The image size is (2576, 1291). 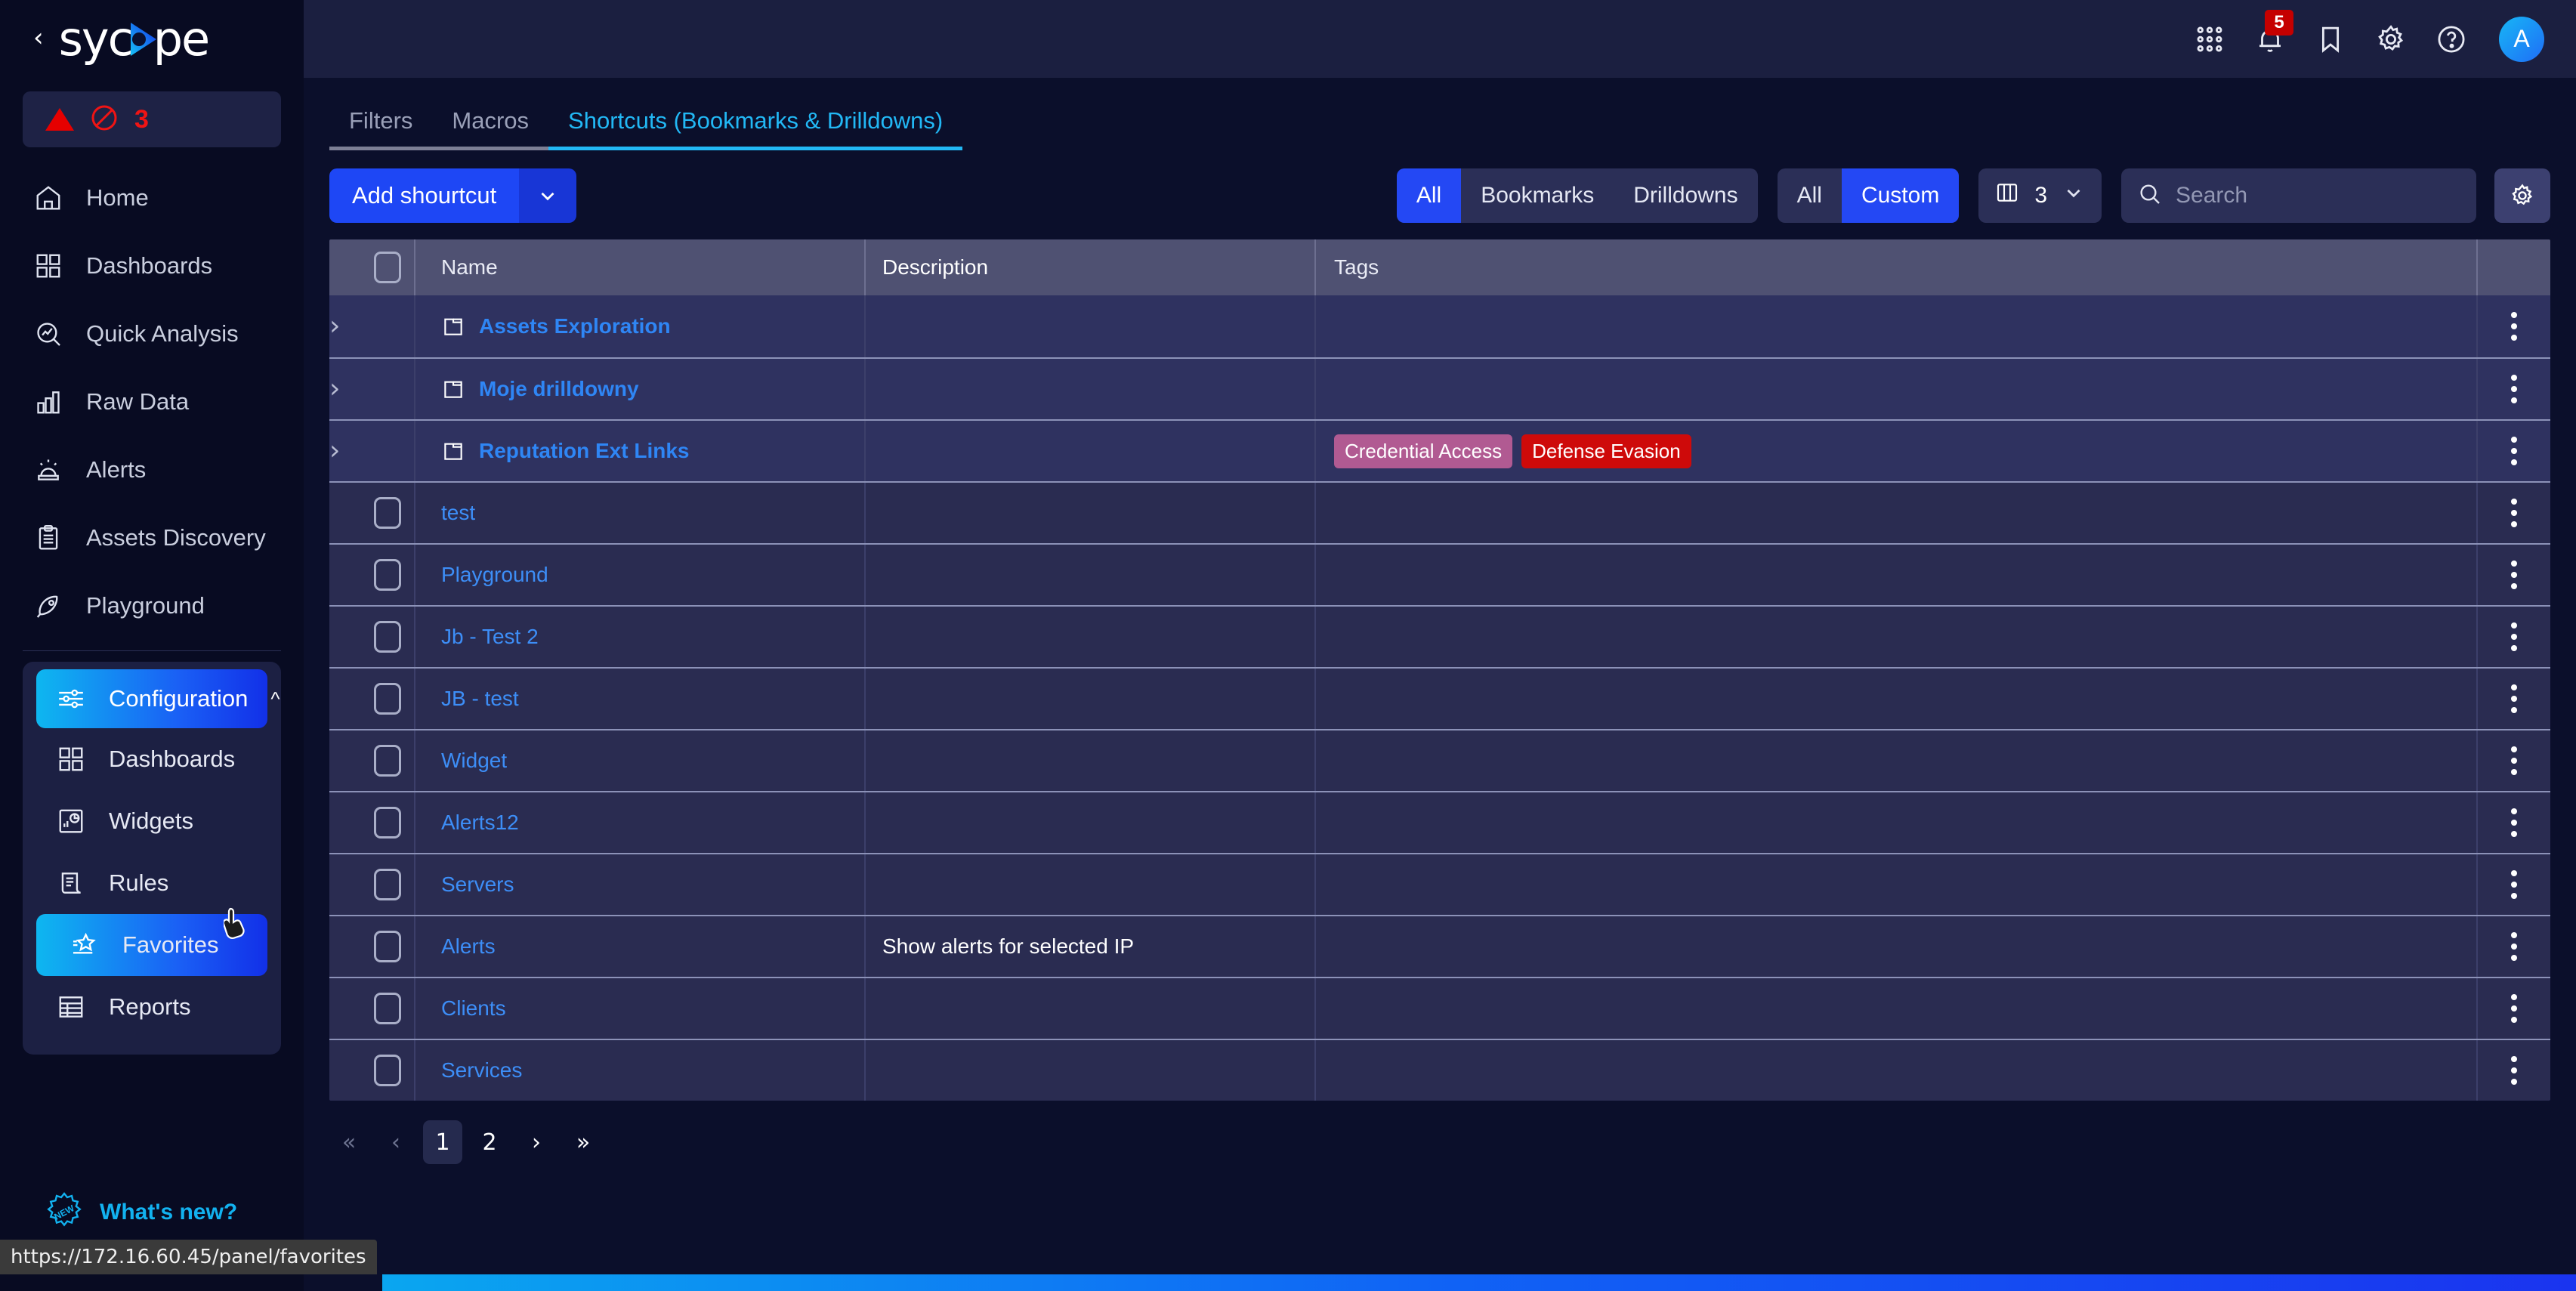 What do you see at coordinates (152, 759) in the screenshot?
I see `sidebar-item-config-dashboards: Dashboards` at bounding box center [152, 759].